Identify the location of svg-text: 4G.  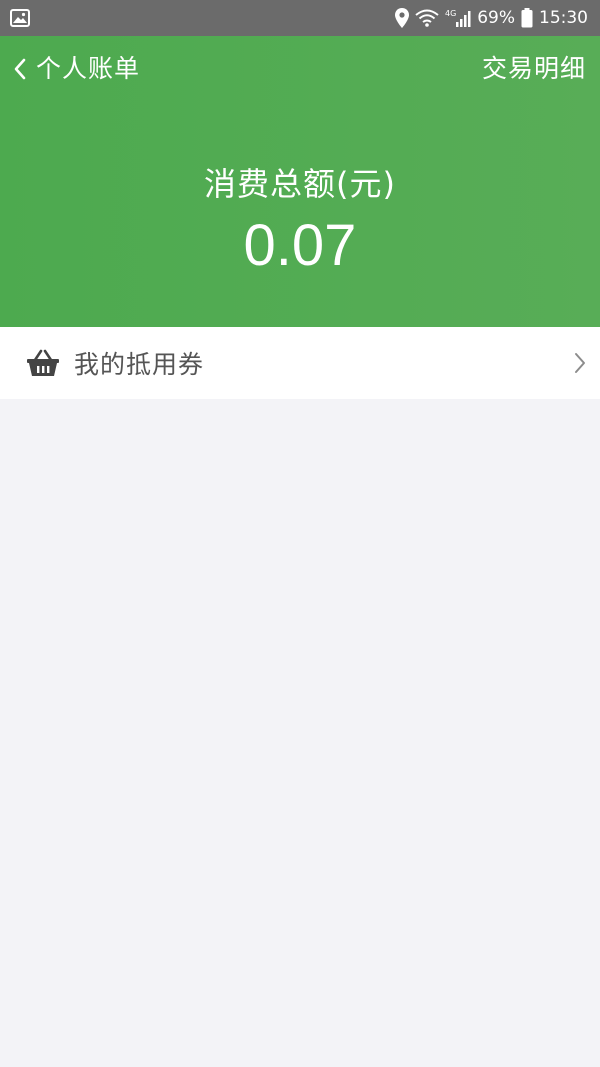
(450, 13).